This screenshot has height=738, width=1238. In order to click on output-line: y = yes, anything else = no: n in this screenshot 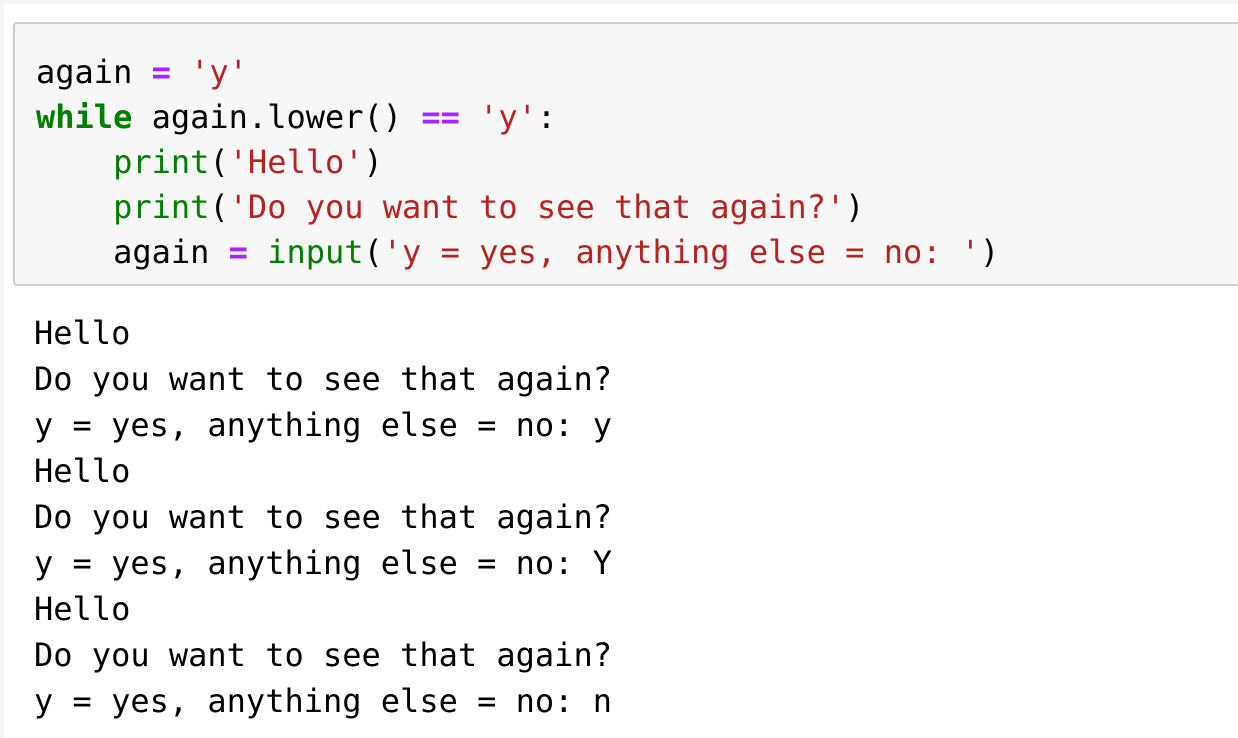, I will do `click(323, 701)`.